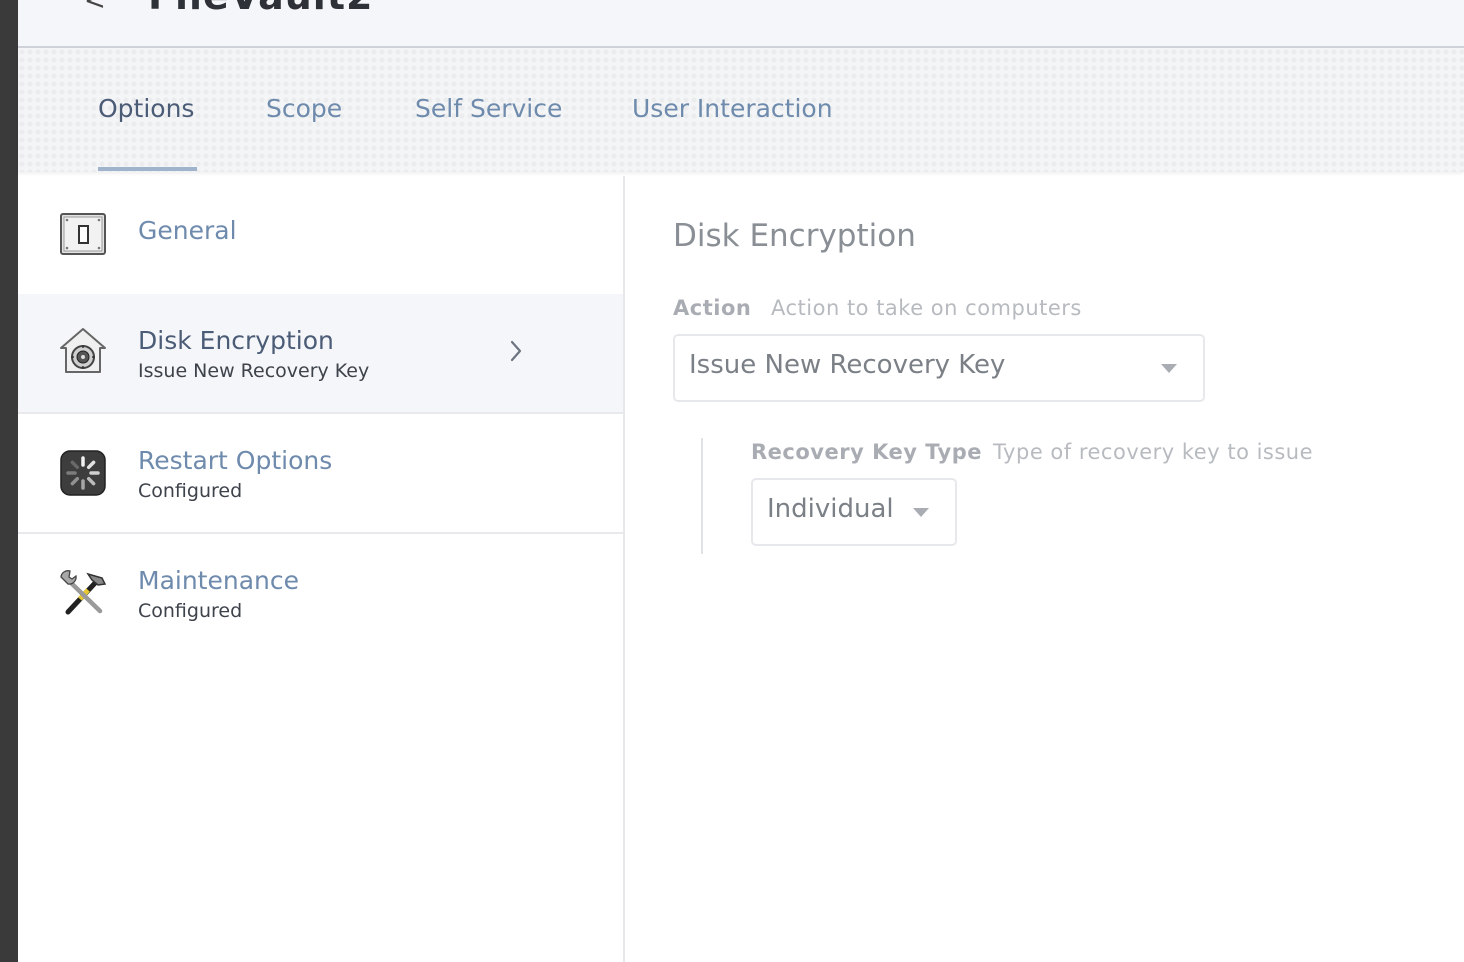 This screenshot has width=1464, height=962. What do you see at coordinates (260, 9) in the screenshot?
I see `page-title: FileVault2` at bounding box center [260, 9].